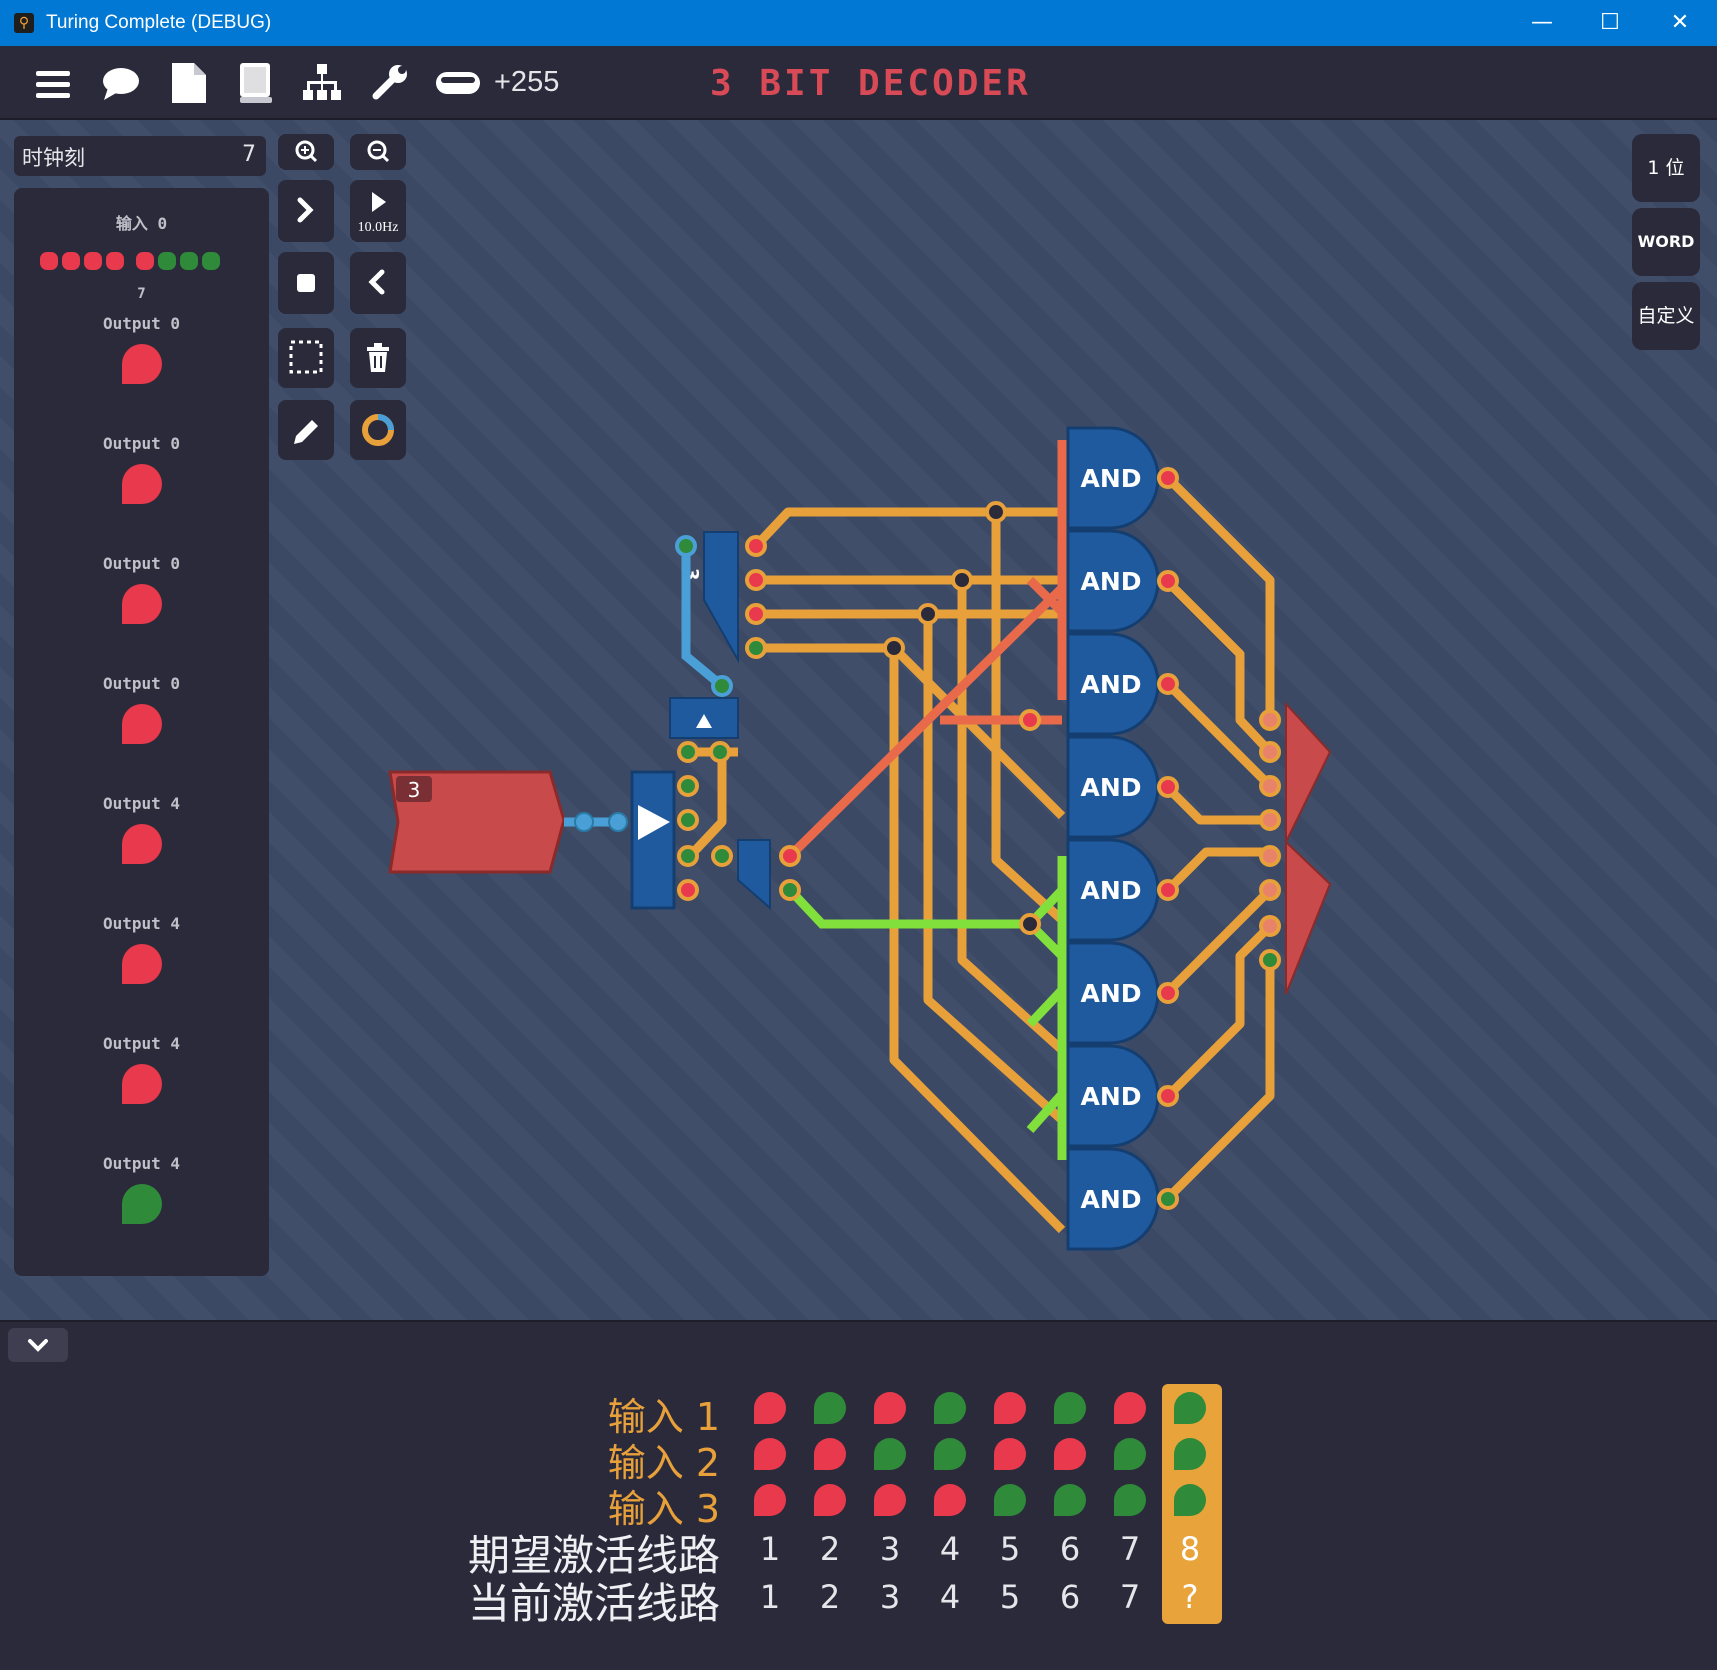 This screenshot has height=1670, width=1717. What do you see at coordinates (653, 840) in the screenshot?
I see `splitter` at bounding box center [653, 840].